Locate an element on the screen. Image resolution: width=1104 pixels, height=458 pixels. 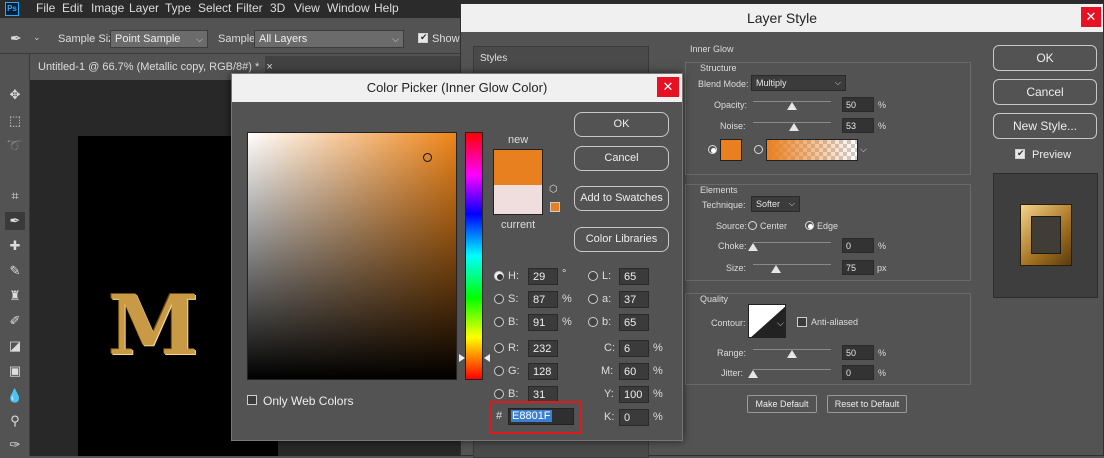
saturation-radio is located at coordinates (499, 299).